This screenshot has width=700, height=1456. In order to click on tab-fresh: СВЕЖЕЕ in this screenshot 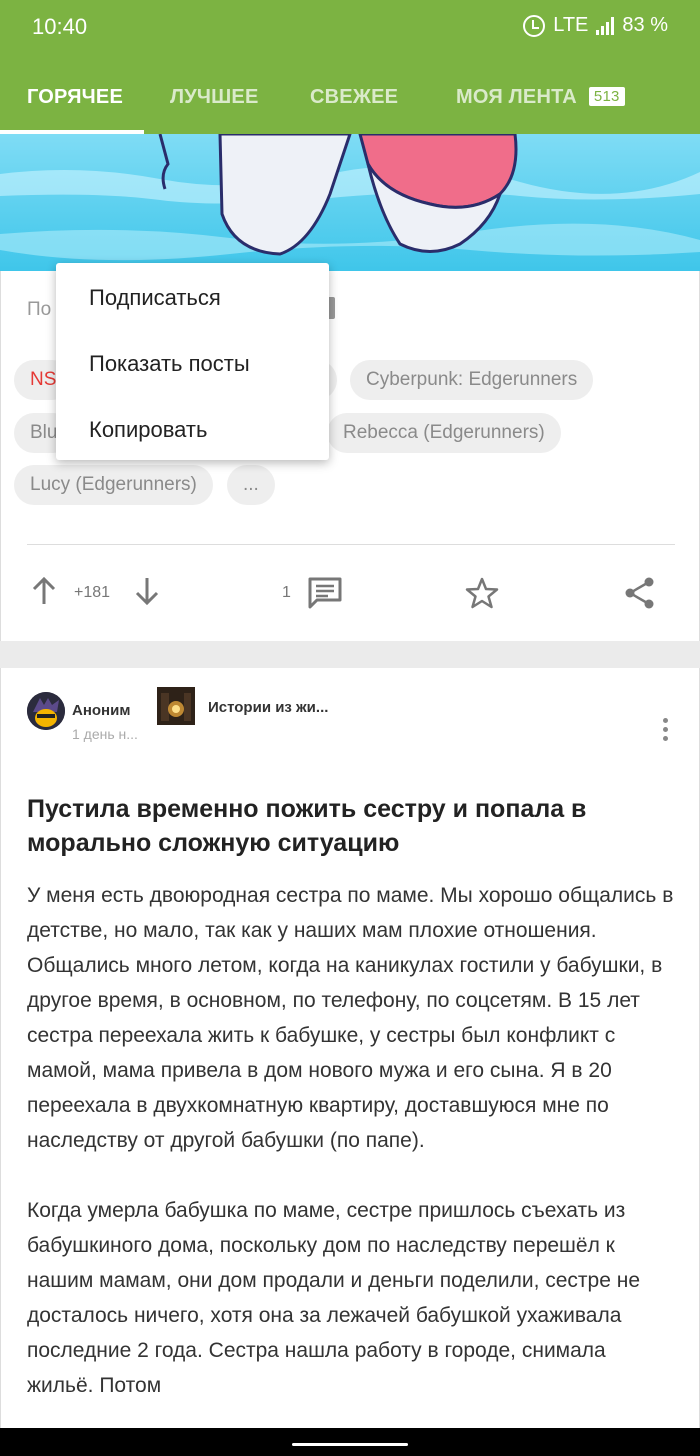, I will do `click(354, 97)`.